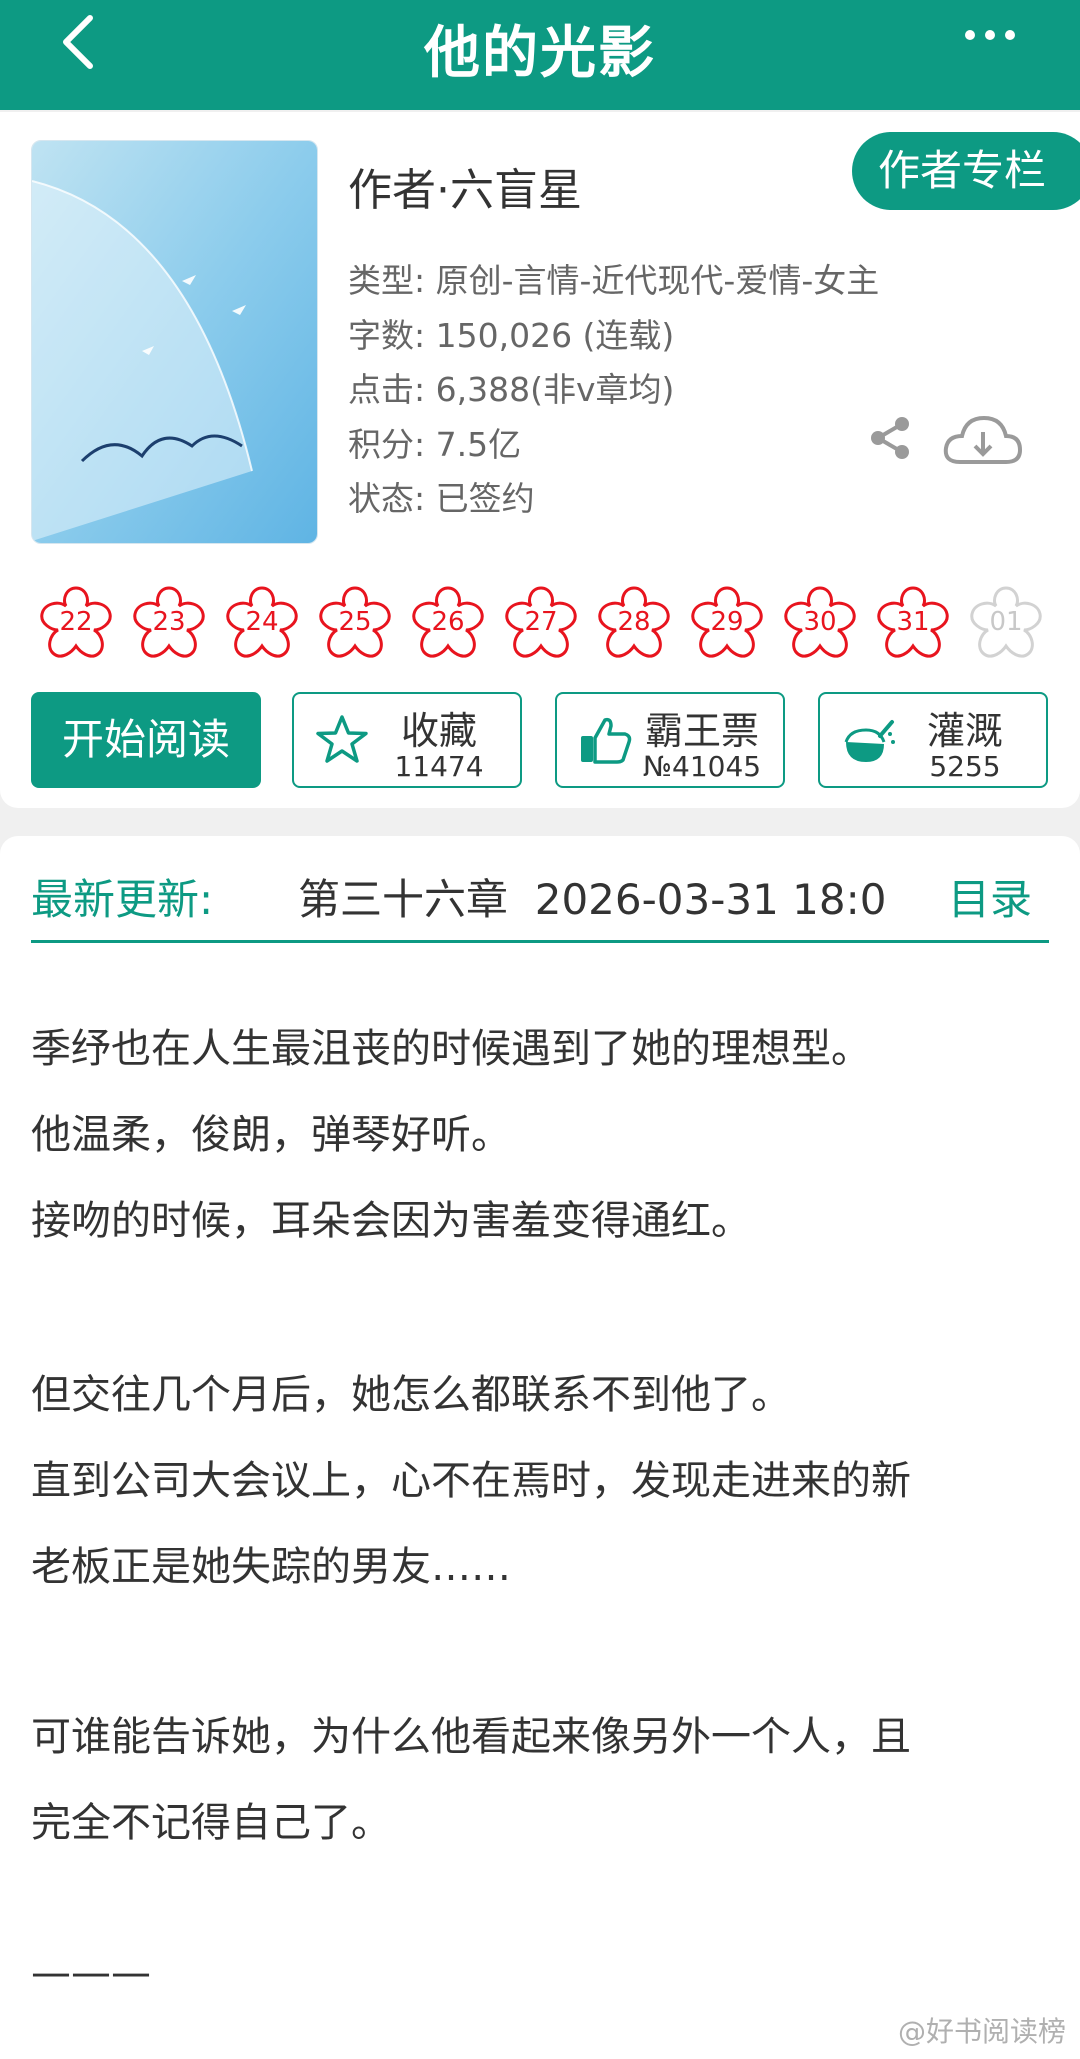 The image size is (1080, 2059). I want to click on description-line: 完全不记得自己了。, so click(211, 1823).